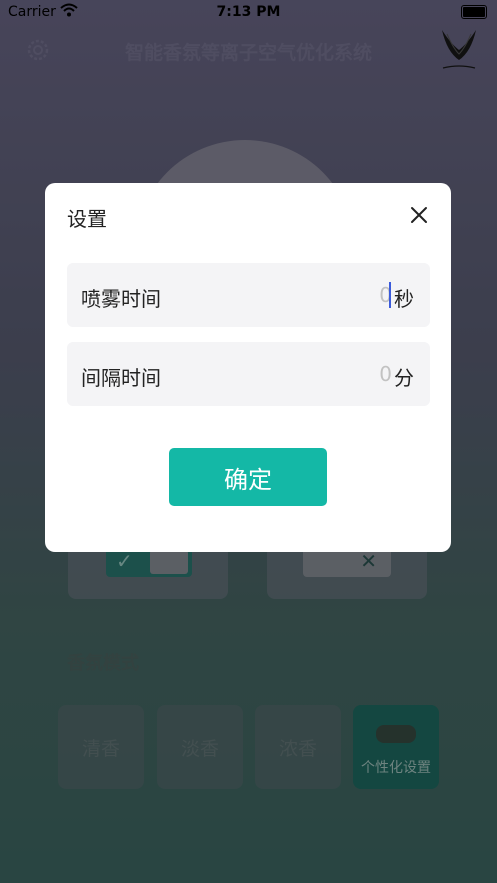  What do you see at coordinates (385, 374) in the screenshot?
I see `interval-time-input: 0` at bounding box center [385, 374].